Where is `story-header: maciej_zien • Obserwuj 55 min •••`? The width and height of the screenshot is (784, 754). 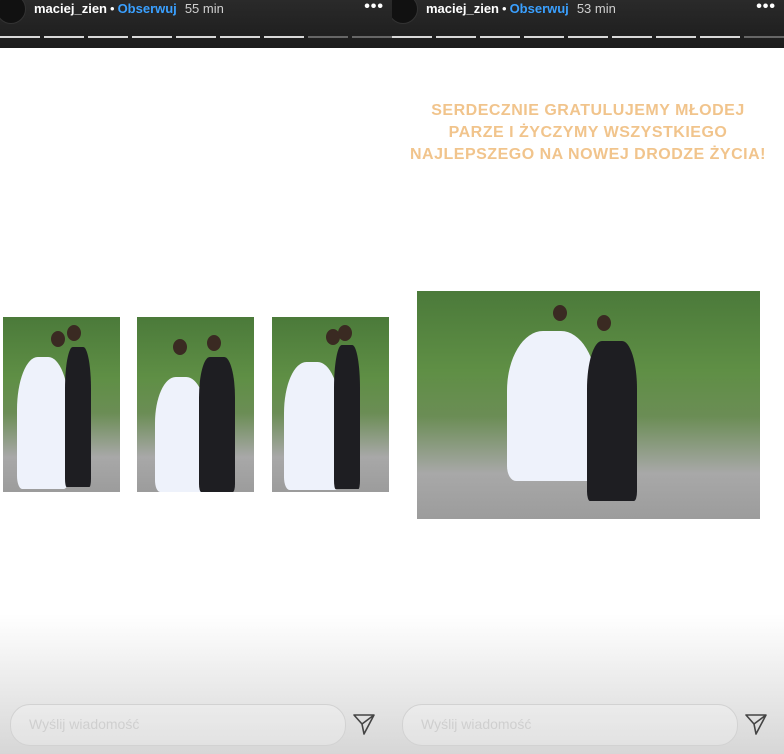 story-header: maciej_zien • Obserwuj 55 min ••• is located at coordinates (196, 24).